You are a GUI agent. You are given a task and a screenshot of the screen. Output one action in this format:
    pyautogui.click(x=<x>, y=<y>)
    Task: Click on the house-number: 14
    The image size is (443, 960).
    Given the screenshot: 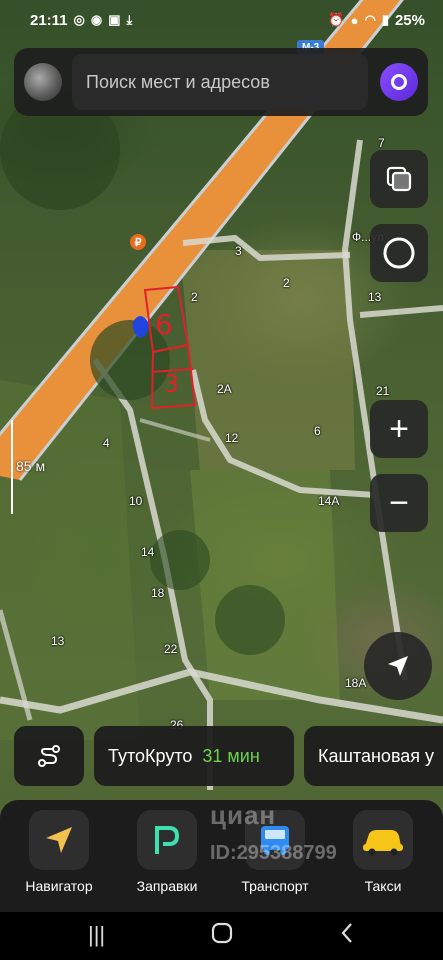 What is the action you would take?
    pyautogui.click(x=148, y=552)
    